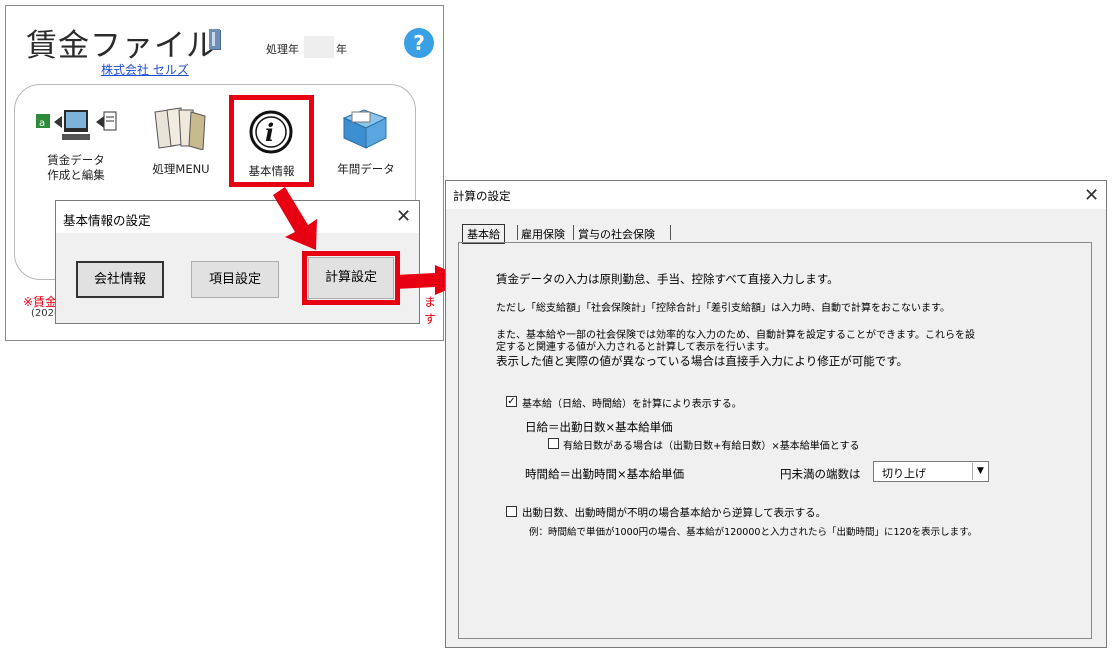 This screenshot has height=655, width=1112. I want to click on data-exchange-icon: a, so click(76, 125).